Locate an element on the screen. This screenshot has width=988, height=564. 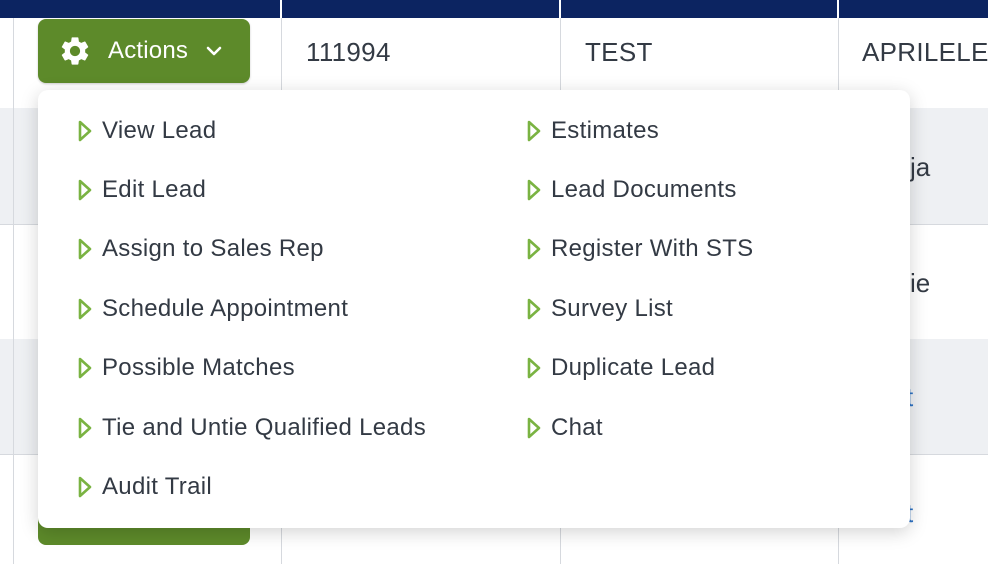
table-header is located at coordinates (494, 9).